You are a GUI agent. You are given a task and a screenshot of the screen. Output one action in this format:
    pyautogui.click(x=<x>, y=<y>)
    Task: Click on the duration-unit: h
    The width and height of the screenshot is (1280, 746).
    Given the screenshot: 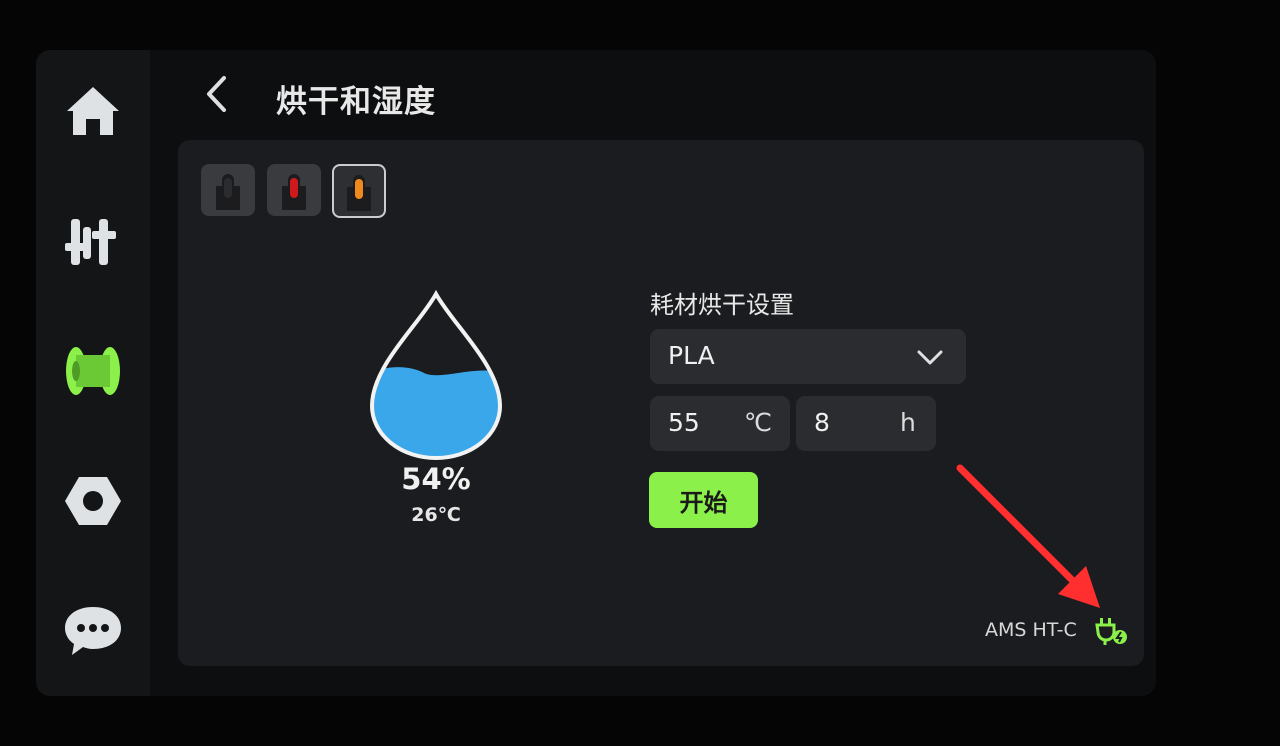 What is the action you would take?
    pyautogui.click(x=908, y=422)
    